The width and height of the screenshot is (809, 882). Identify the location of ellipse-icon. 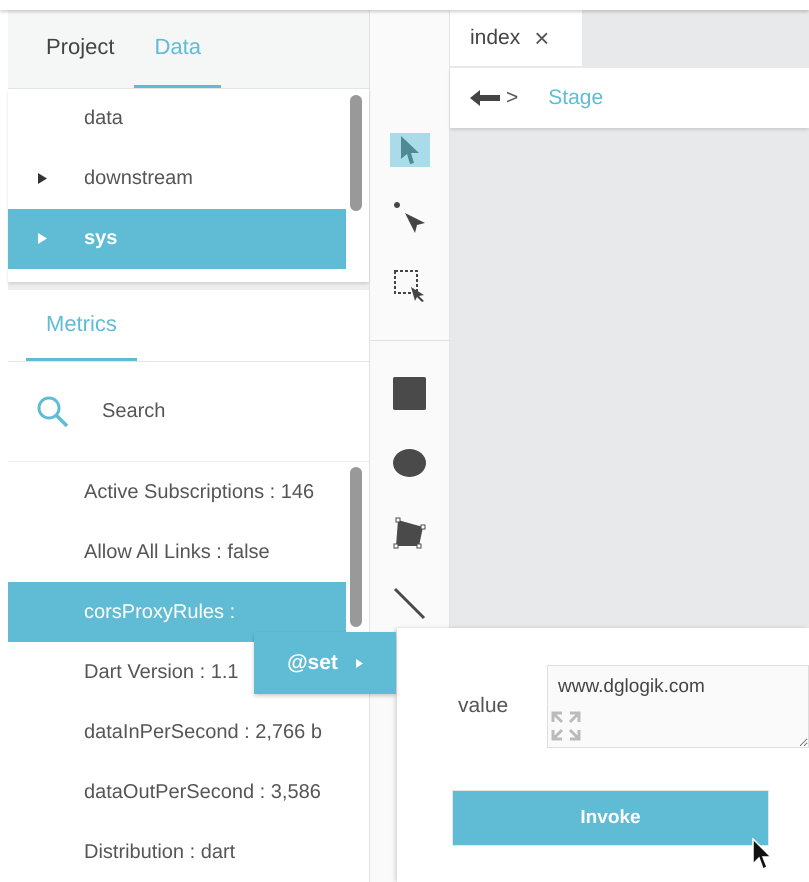
(409, 463).